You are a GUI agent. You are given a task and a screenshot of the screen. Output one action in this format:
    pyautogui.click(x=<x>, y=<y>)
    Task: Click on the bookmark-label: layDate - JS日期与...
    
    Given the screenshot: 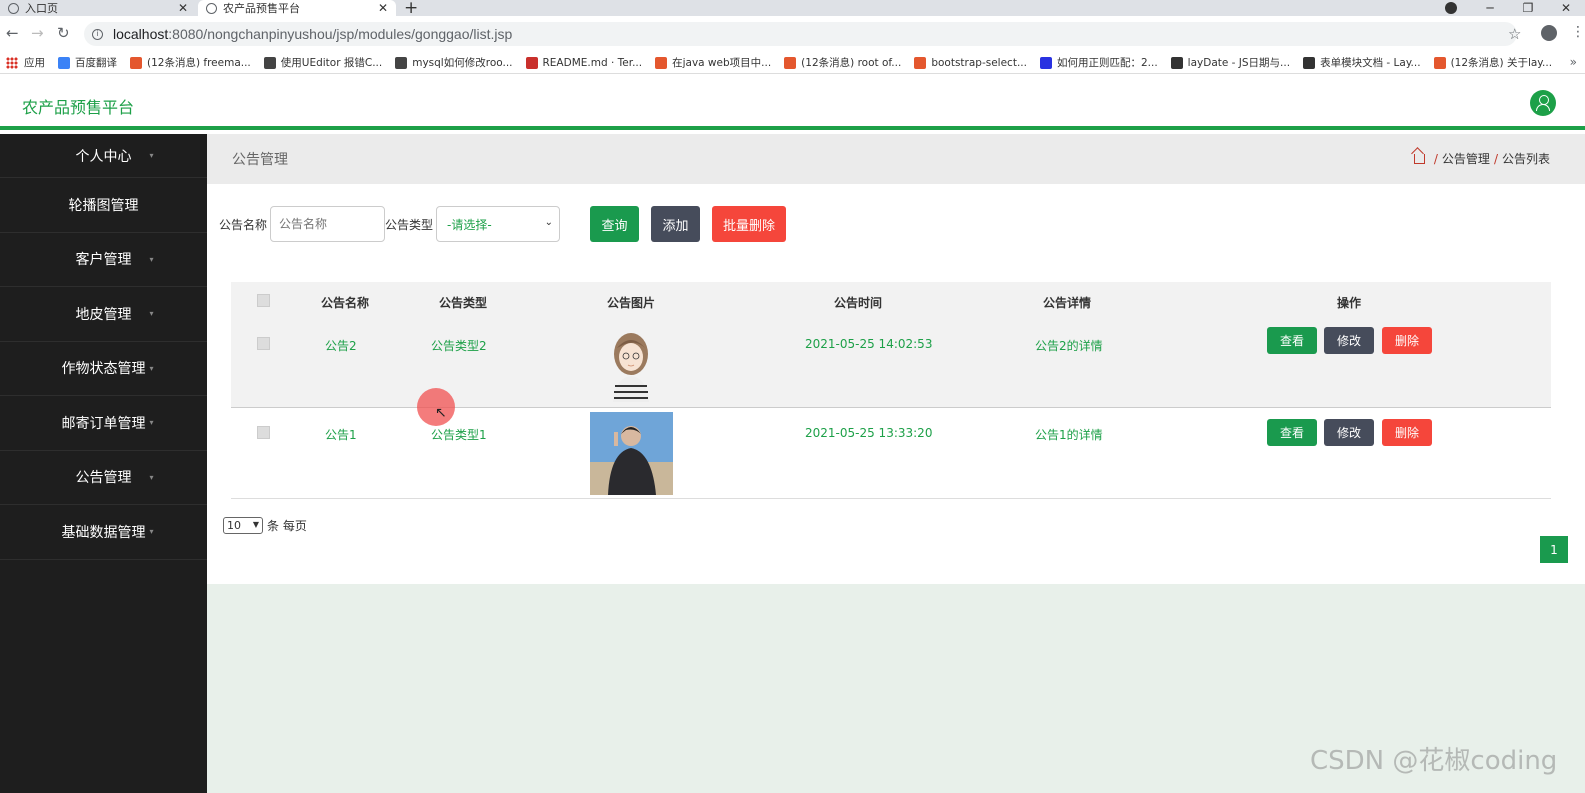 What is the action you would take?
    pyautogui.click(x=1239, y=63)
    